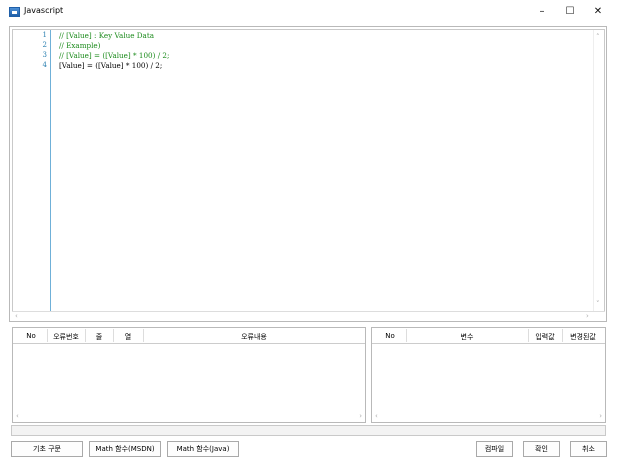 The width and height of the screenshot is (617, 465). What do you see at coordinates (308, 430) in the screenshot?
I see `status-bar` at bounding box center [308, 430].